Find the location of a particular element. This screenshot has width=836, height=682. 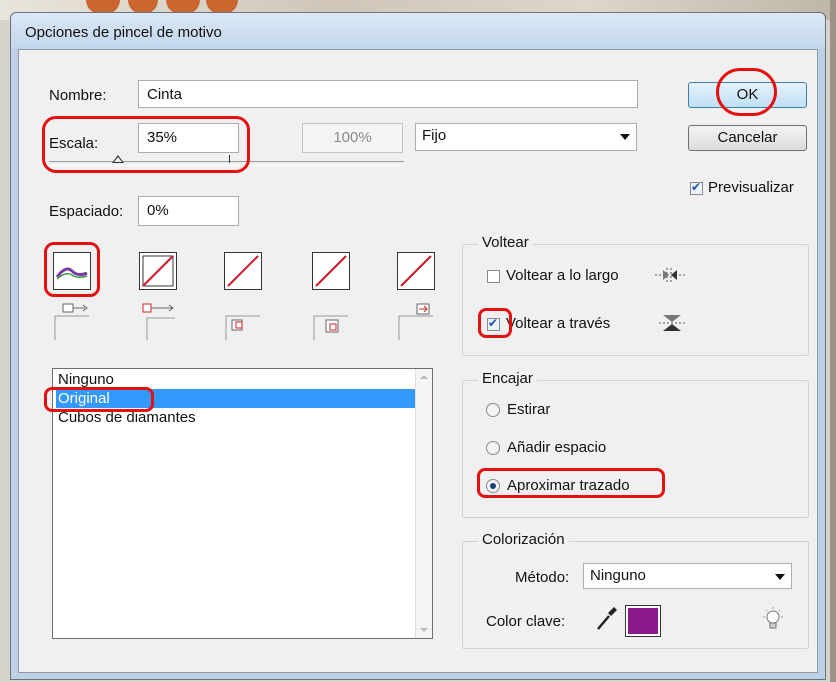

ribbon-tile-icon is located at coordinates (71, 273).